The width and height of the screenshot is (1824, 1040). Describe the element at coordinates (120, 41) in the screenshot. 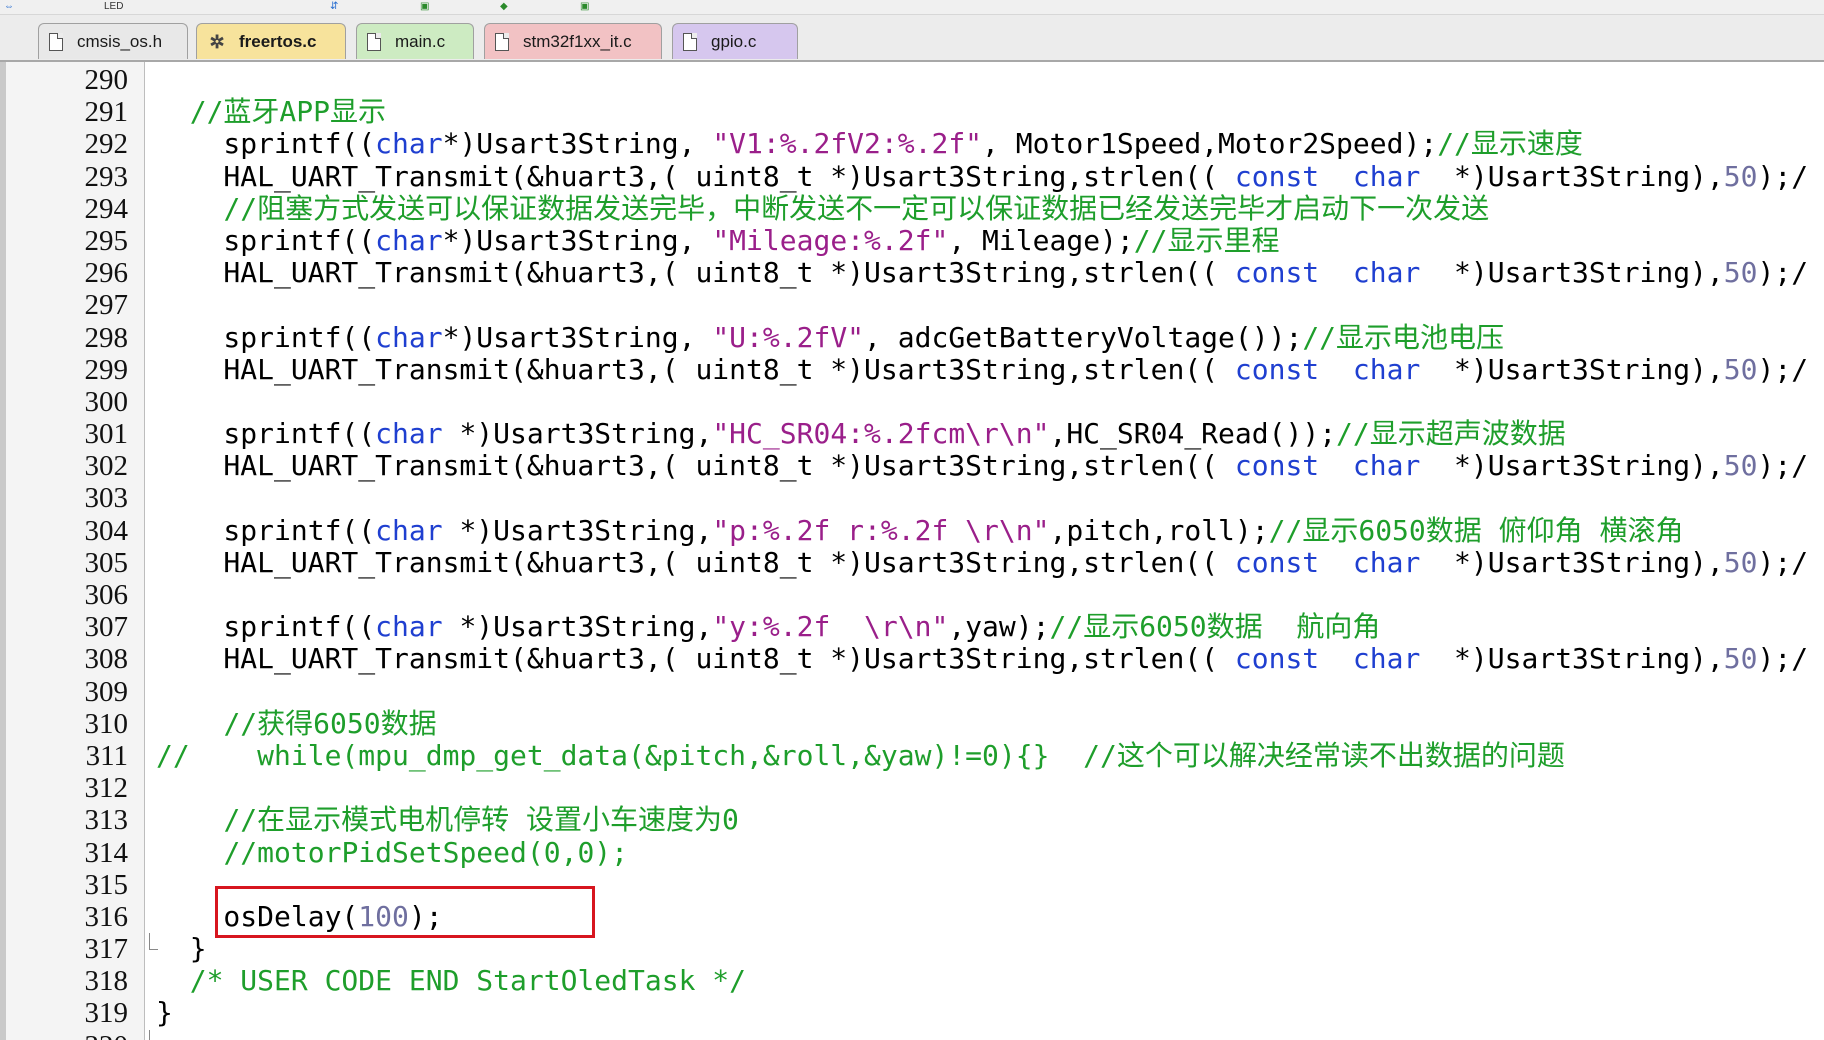

I see `tab-label: cmsis_os.h` at that location.